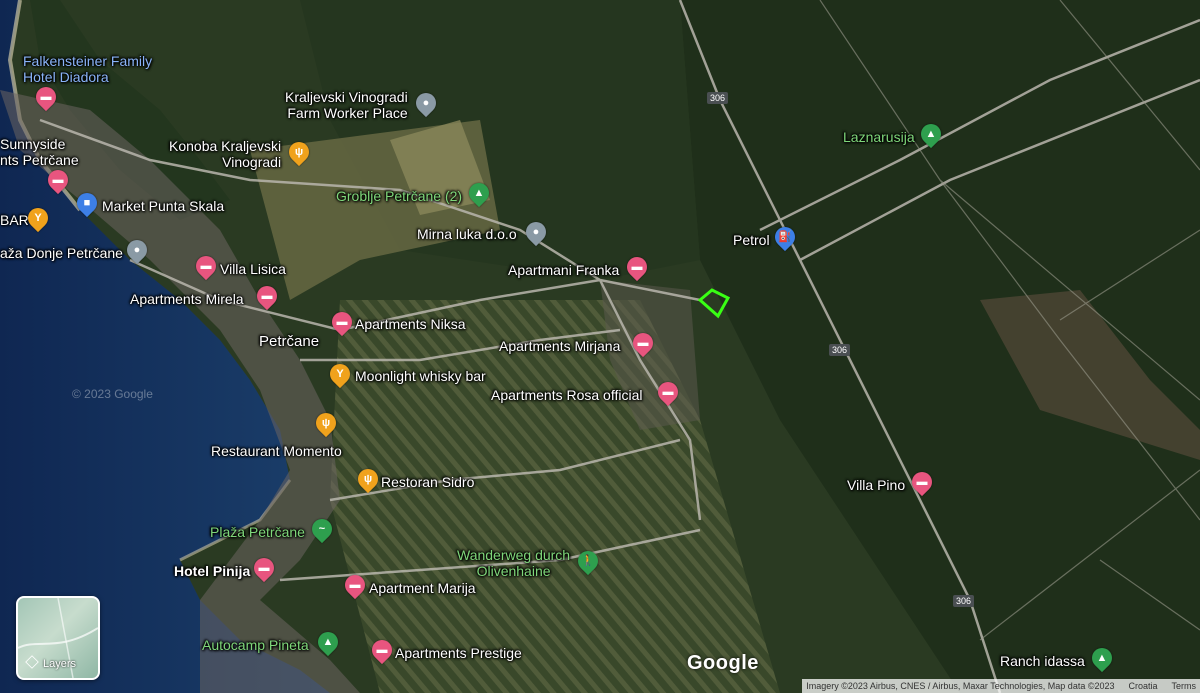 This screenshot has width=1200, height=693. Describe the element at coordinates (420, 376) in the screenshot. I see `place-label: Moonlight whisky bar` at that location.